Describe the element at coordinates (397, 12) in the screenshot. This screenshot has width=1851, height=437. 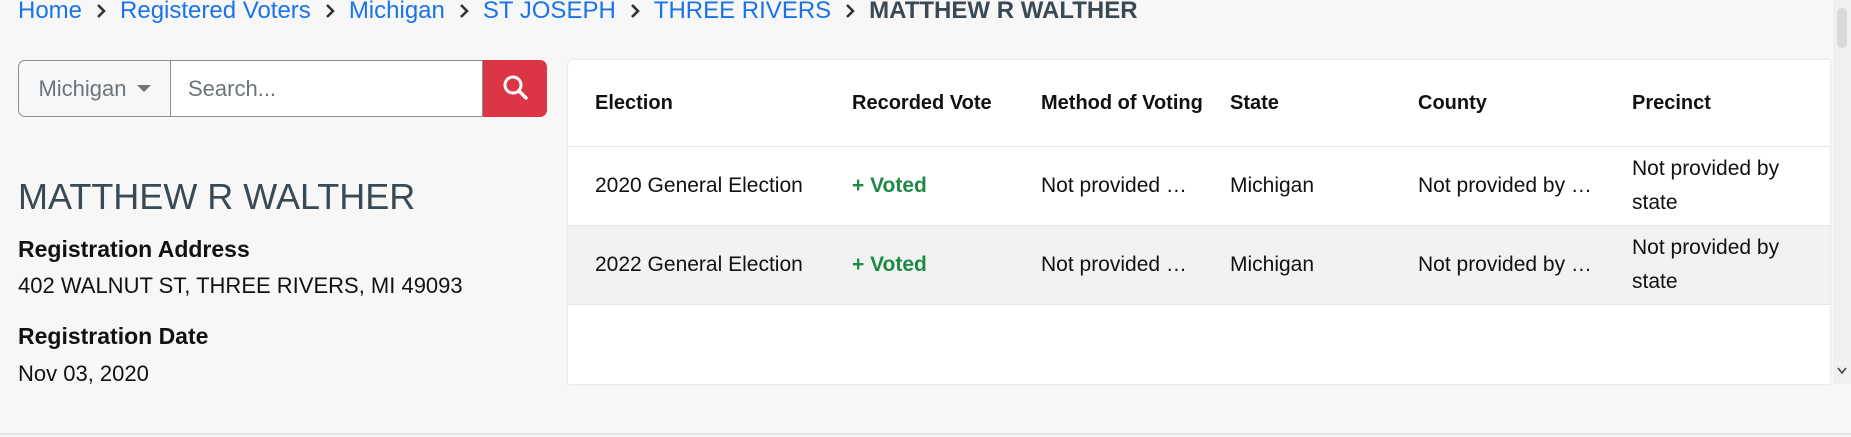
I see `breadcrumb-state: Michigan` at that location.